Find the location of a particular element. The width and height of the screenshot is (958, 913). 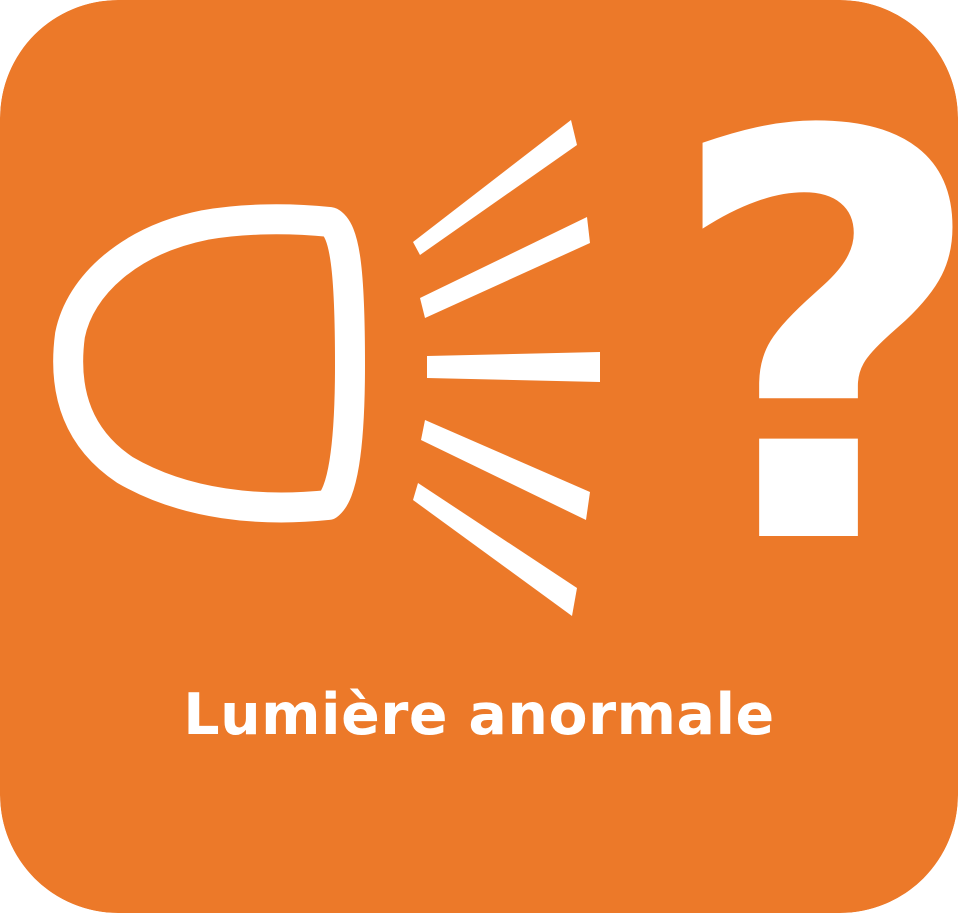

icon-caption: Lumière anormale is located at coordinates (479, 715).